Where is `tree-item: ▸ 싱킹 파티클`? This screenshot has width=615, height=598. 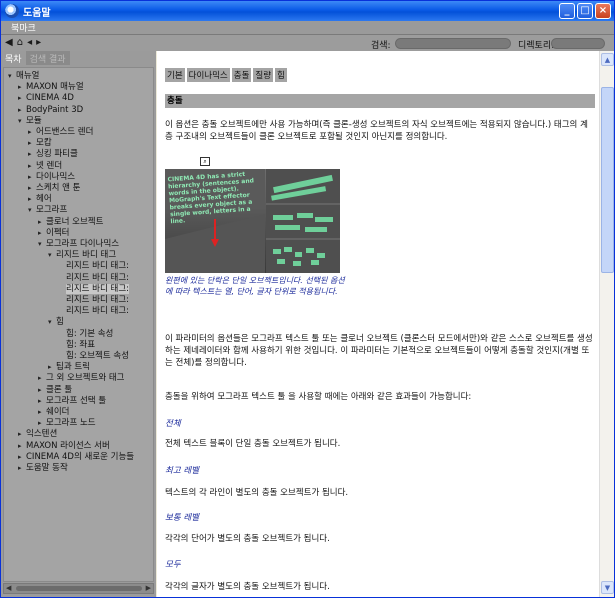
tree-item: ▸ 싱킹 파티클 is located at coordinates (53, 154).